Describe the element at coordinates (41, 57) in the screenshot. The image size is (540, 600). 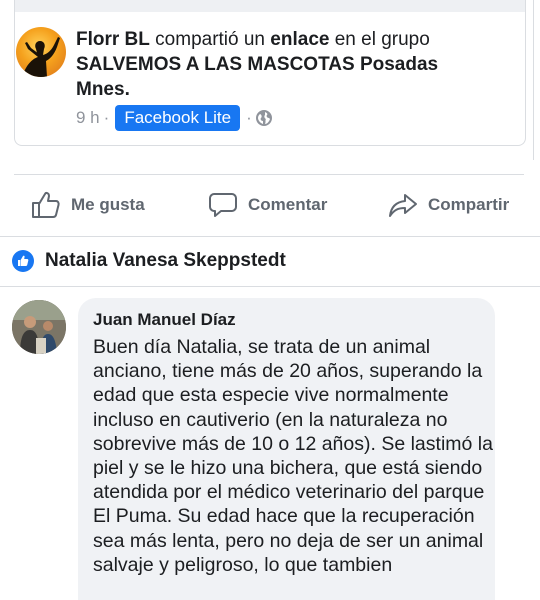
I see `sharer-avatar-silhouette` at that location.